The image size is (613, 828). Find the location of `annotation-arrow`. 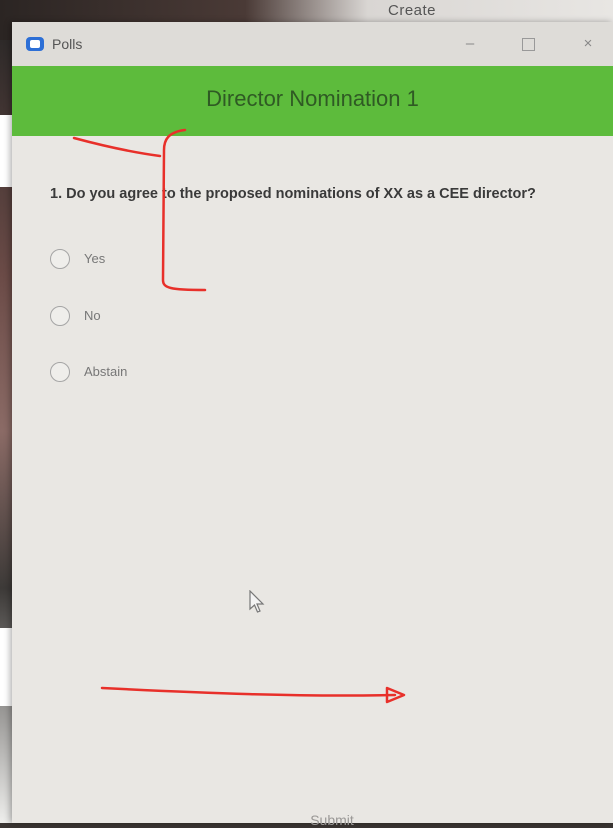

annotation-arrow is located at coordinates (248, 691).